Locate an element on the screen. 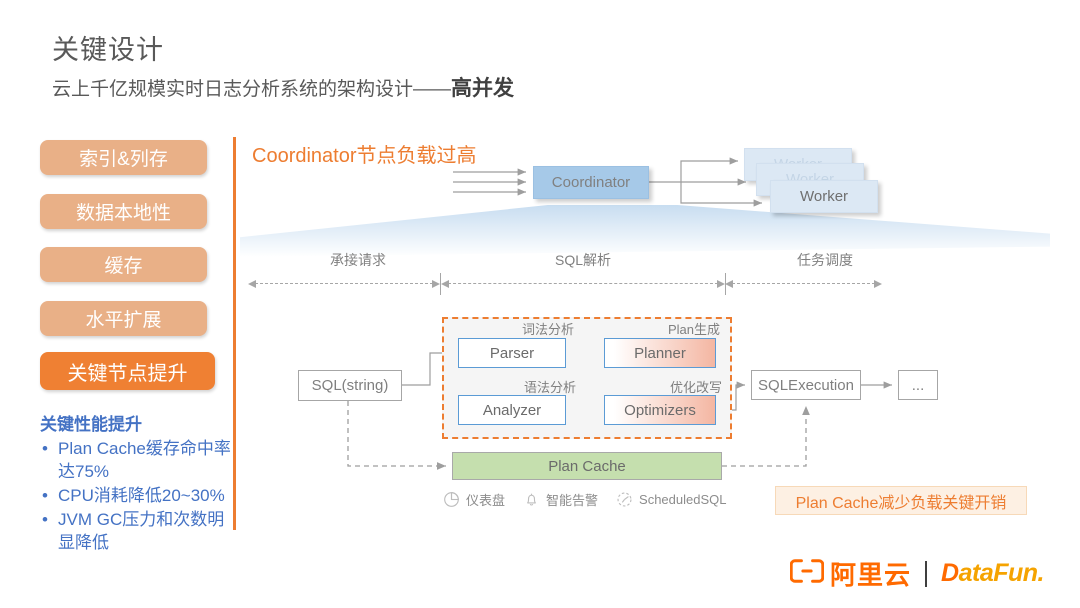  feature-scheduled-sql: ScheduledSQL is located at coordinates (671, 499).